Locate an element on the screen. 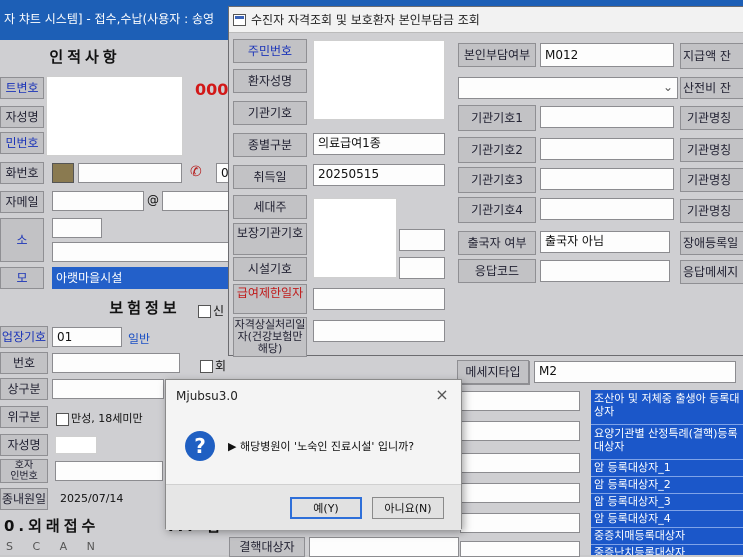  insured-name-field is located at coordinates (76, 445).